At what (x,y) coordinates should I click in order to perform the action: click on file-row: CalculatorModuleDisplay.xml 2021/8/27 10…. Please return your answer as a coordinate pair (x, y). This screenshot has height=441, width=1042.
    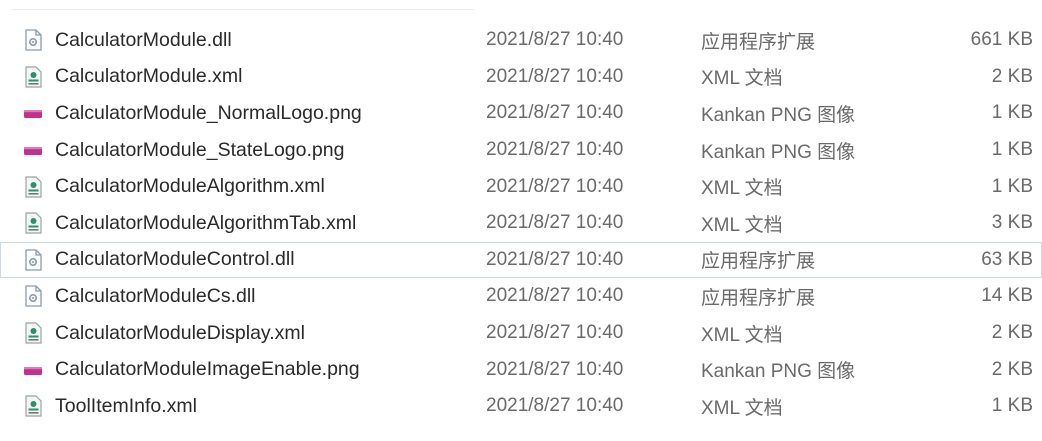
    Looking at the image, I should click on (521, 333).